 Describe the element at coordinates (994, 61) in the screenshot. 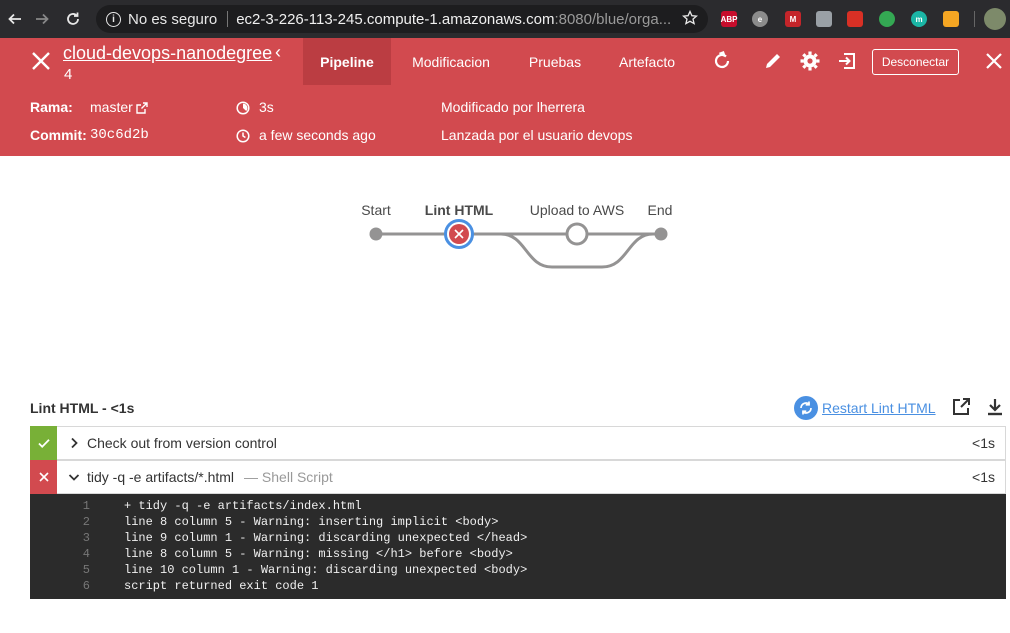

I see `close-icon` at that location.